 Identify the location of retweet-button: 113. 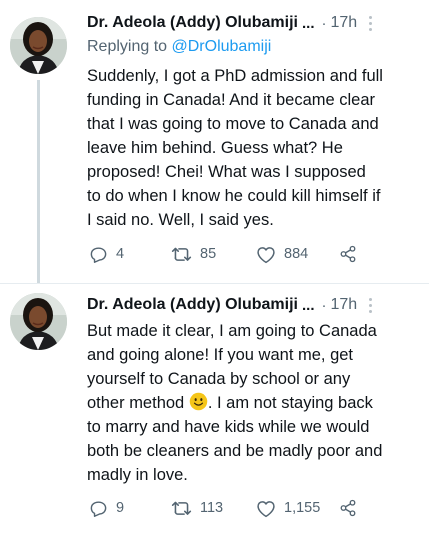
(197, 508).